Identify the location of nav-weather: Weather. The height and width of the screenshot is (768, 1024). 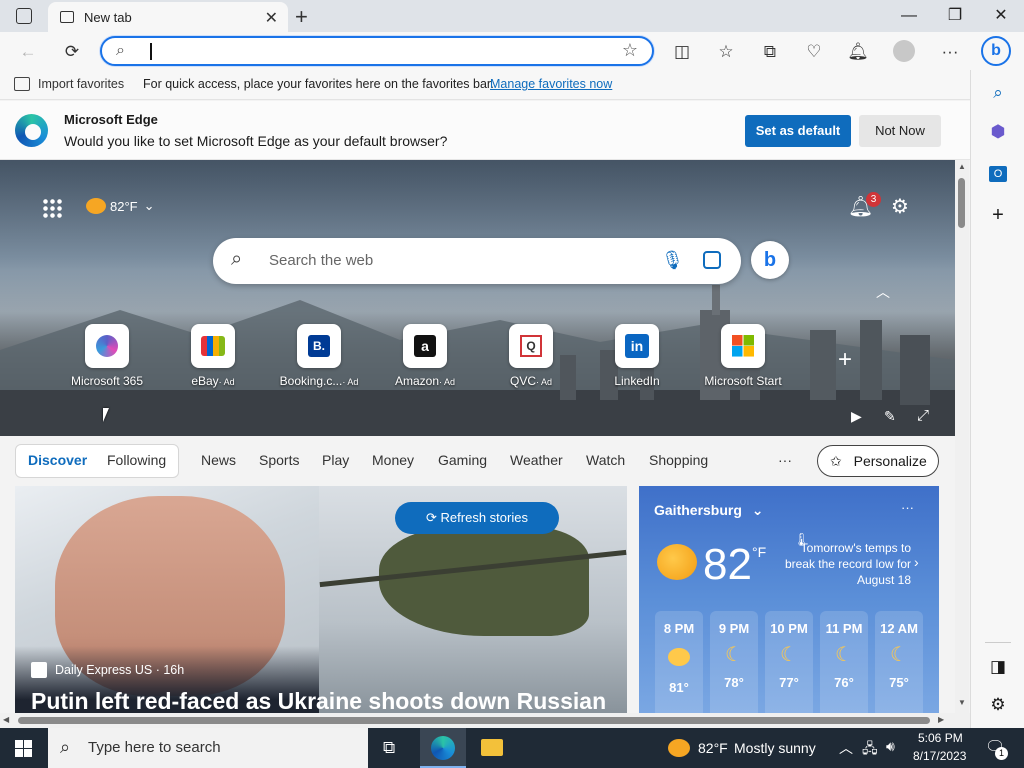
(536, 460).